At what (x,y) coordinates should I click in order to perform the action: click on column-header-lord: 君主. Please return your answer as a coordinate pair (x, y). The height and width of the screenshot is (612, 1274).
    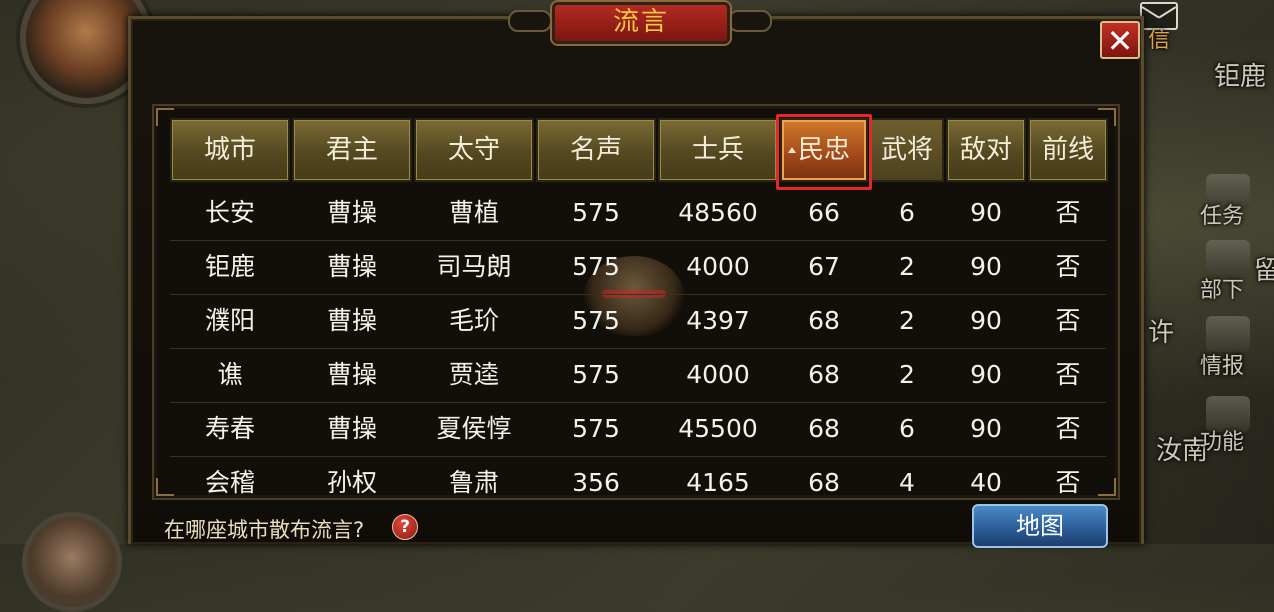
    Looking at the image, I should click on (352, 150).